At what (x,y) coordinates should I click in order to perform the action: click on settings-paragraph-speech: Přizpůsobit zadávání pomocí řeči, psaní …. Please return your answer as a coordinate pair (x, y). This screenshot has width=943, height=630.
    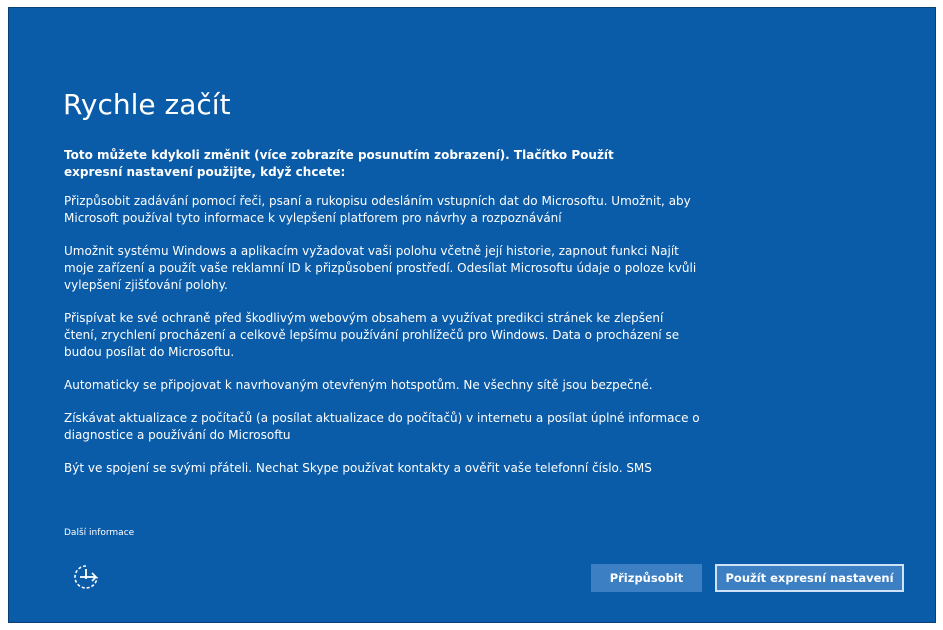
    Looking at the image, I should click on (377, 209).